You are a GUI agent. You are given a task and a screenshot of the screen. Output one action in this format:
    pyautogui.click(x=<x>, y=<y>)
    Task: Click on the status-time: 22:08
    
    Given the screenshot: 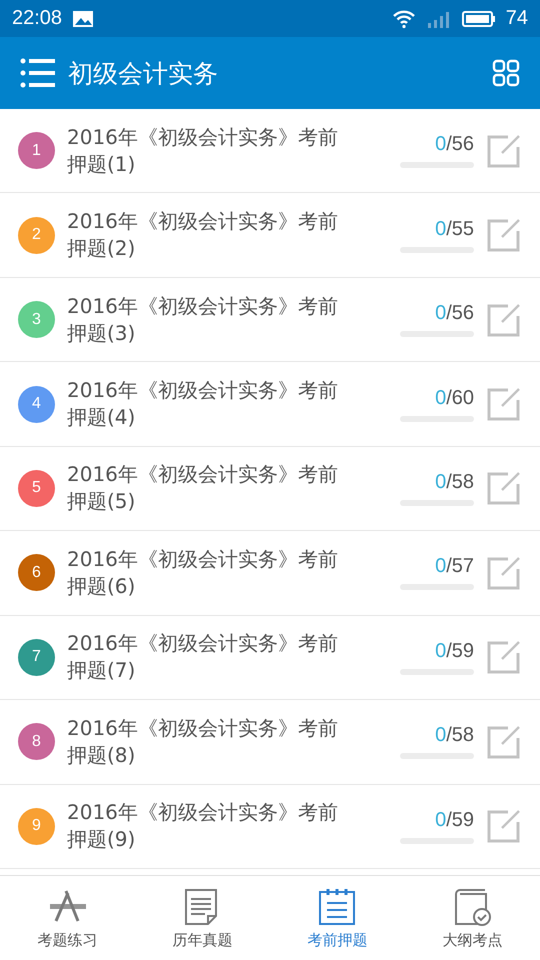 What is the action you would take?
    pyautogui.click(x=37, y=18)
    